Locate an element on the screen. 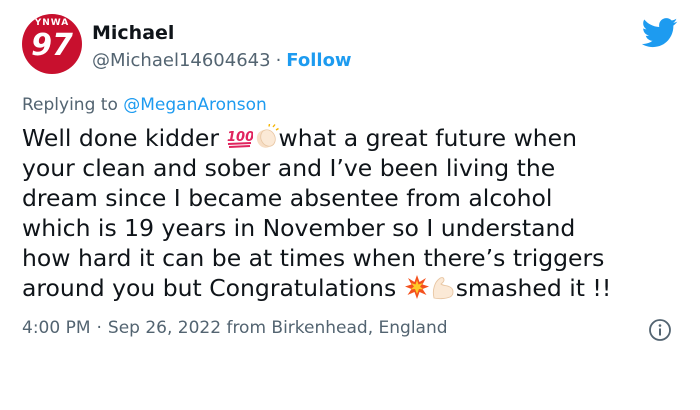 This screenshot has width=700, height=410. tweet-line-1-end: what a great future when is located at coordinates (428, 138).